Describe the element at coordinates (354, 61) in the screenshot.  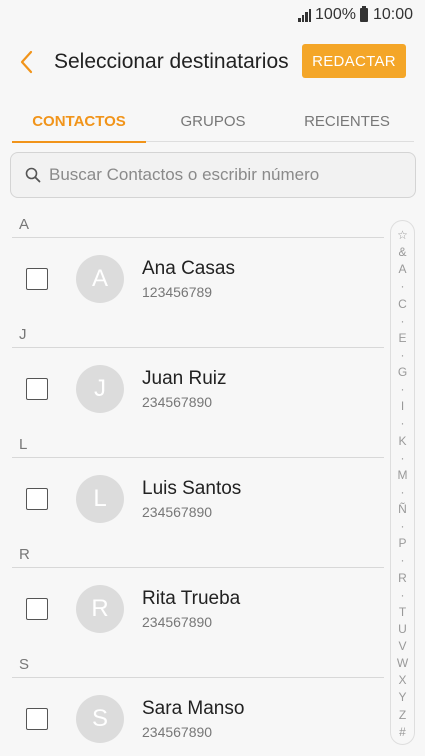
I see `compose-button: REDACTAR` at that location.